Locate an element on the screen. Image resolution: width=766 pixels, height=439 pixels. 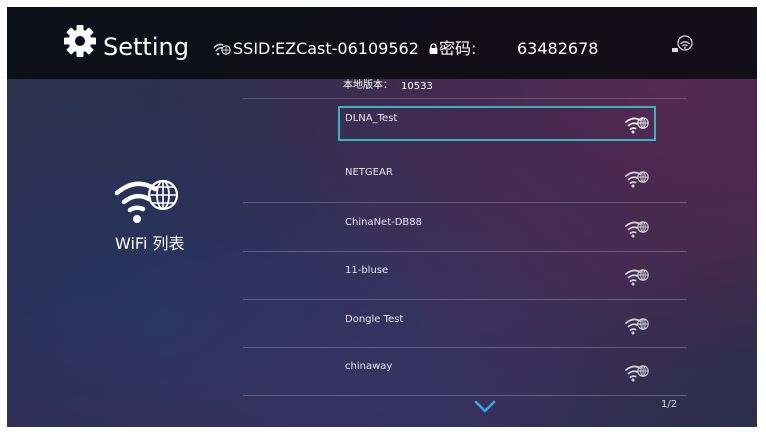
wifi-item: NETGEAR is located at coordinates (497, 177).